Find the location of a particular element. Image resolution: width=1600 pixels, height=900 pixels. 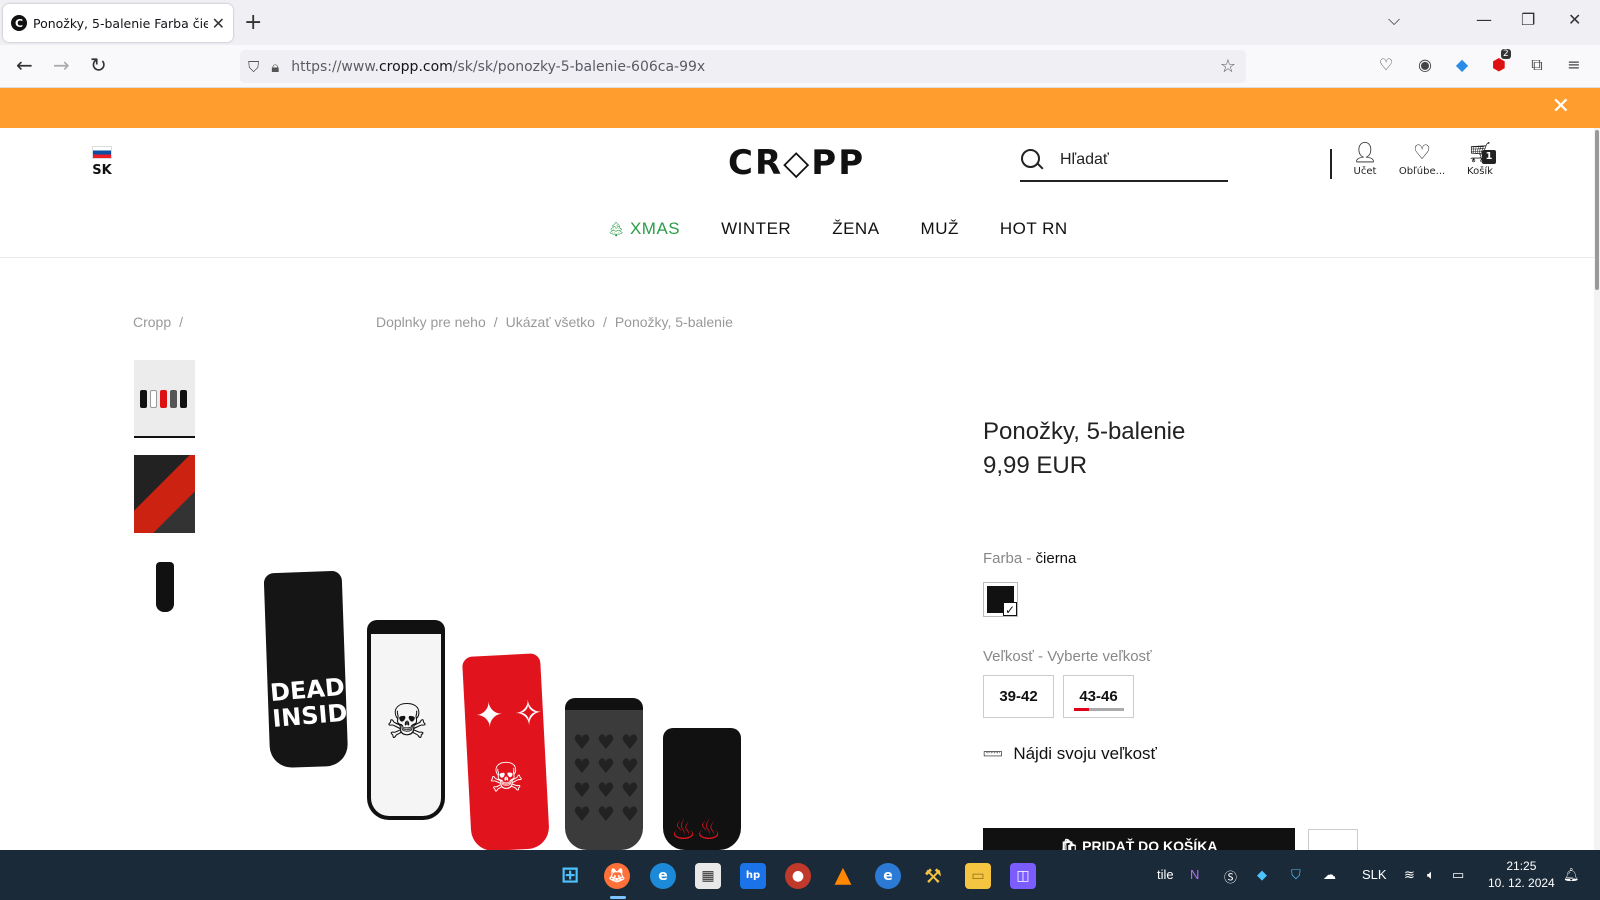

scrollbar-thumb is located at coordinates (1597, 210).